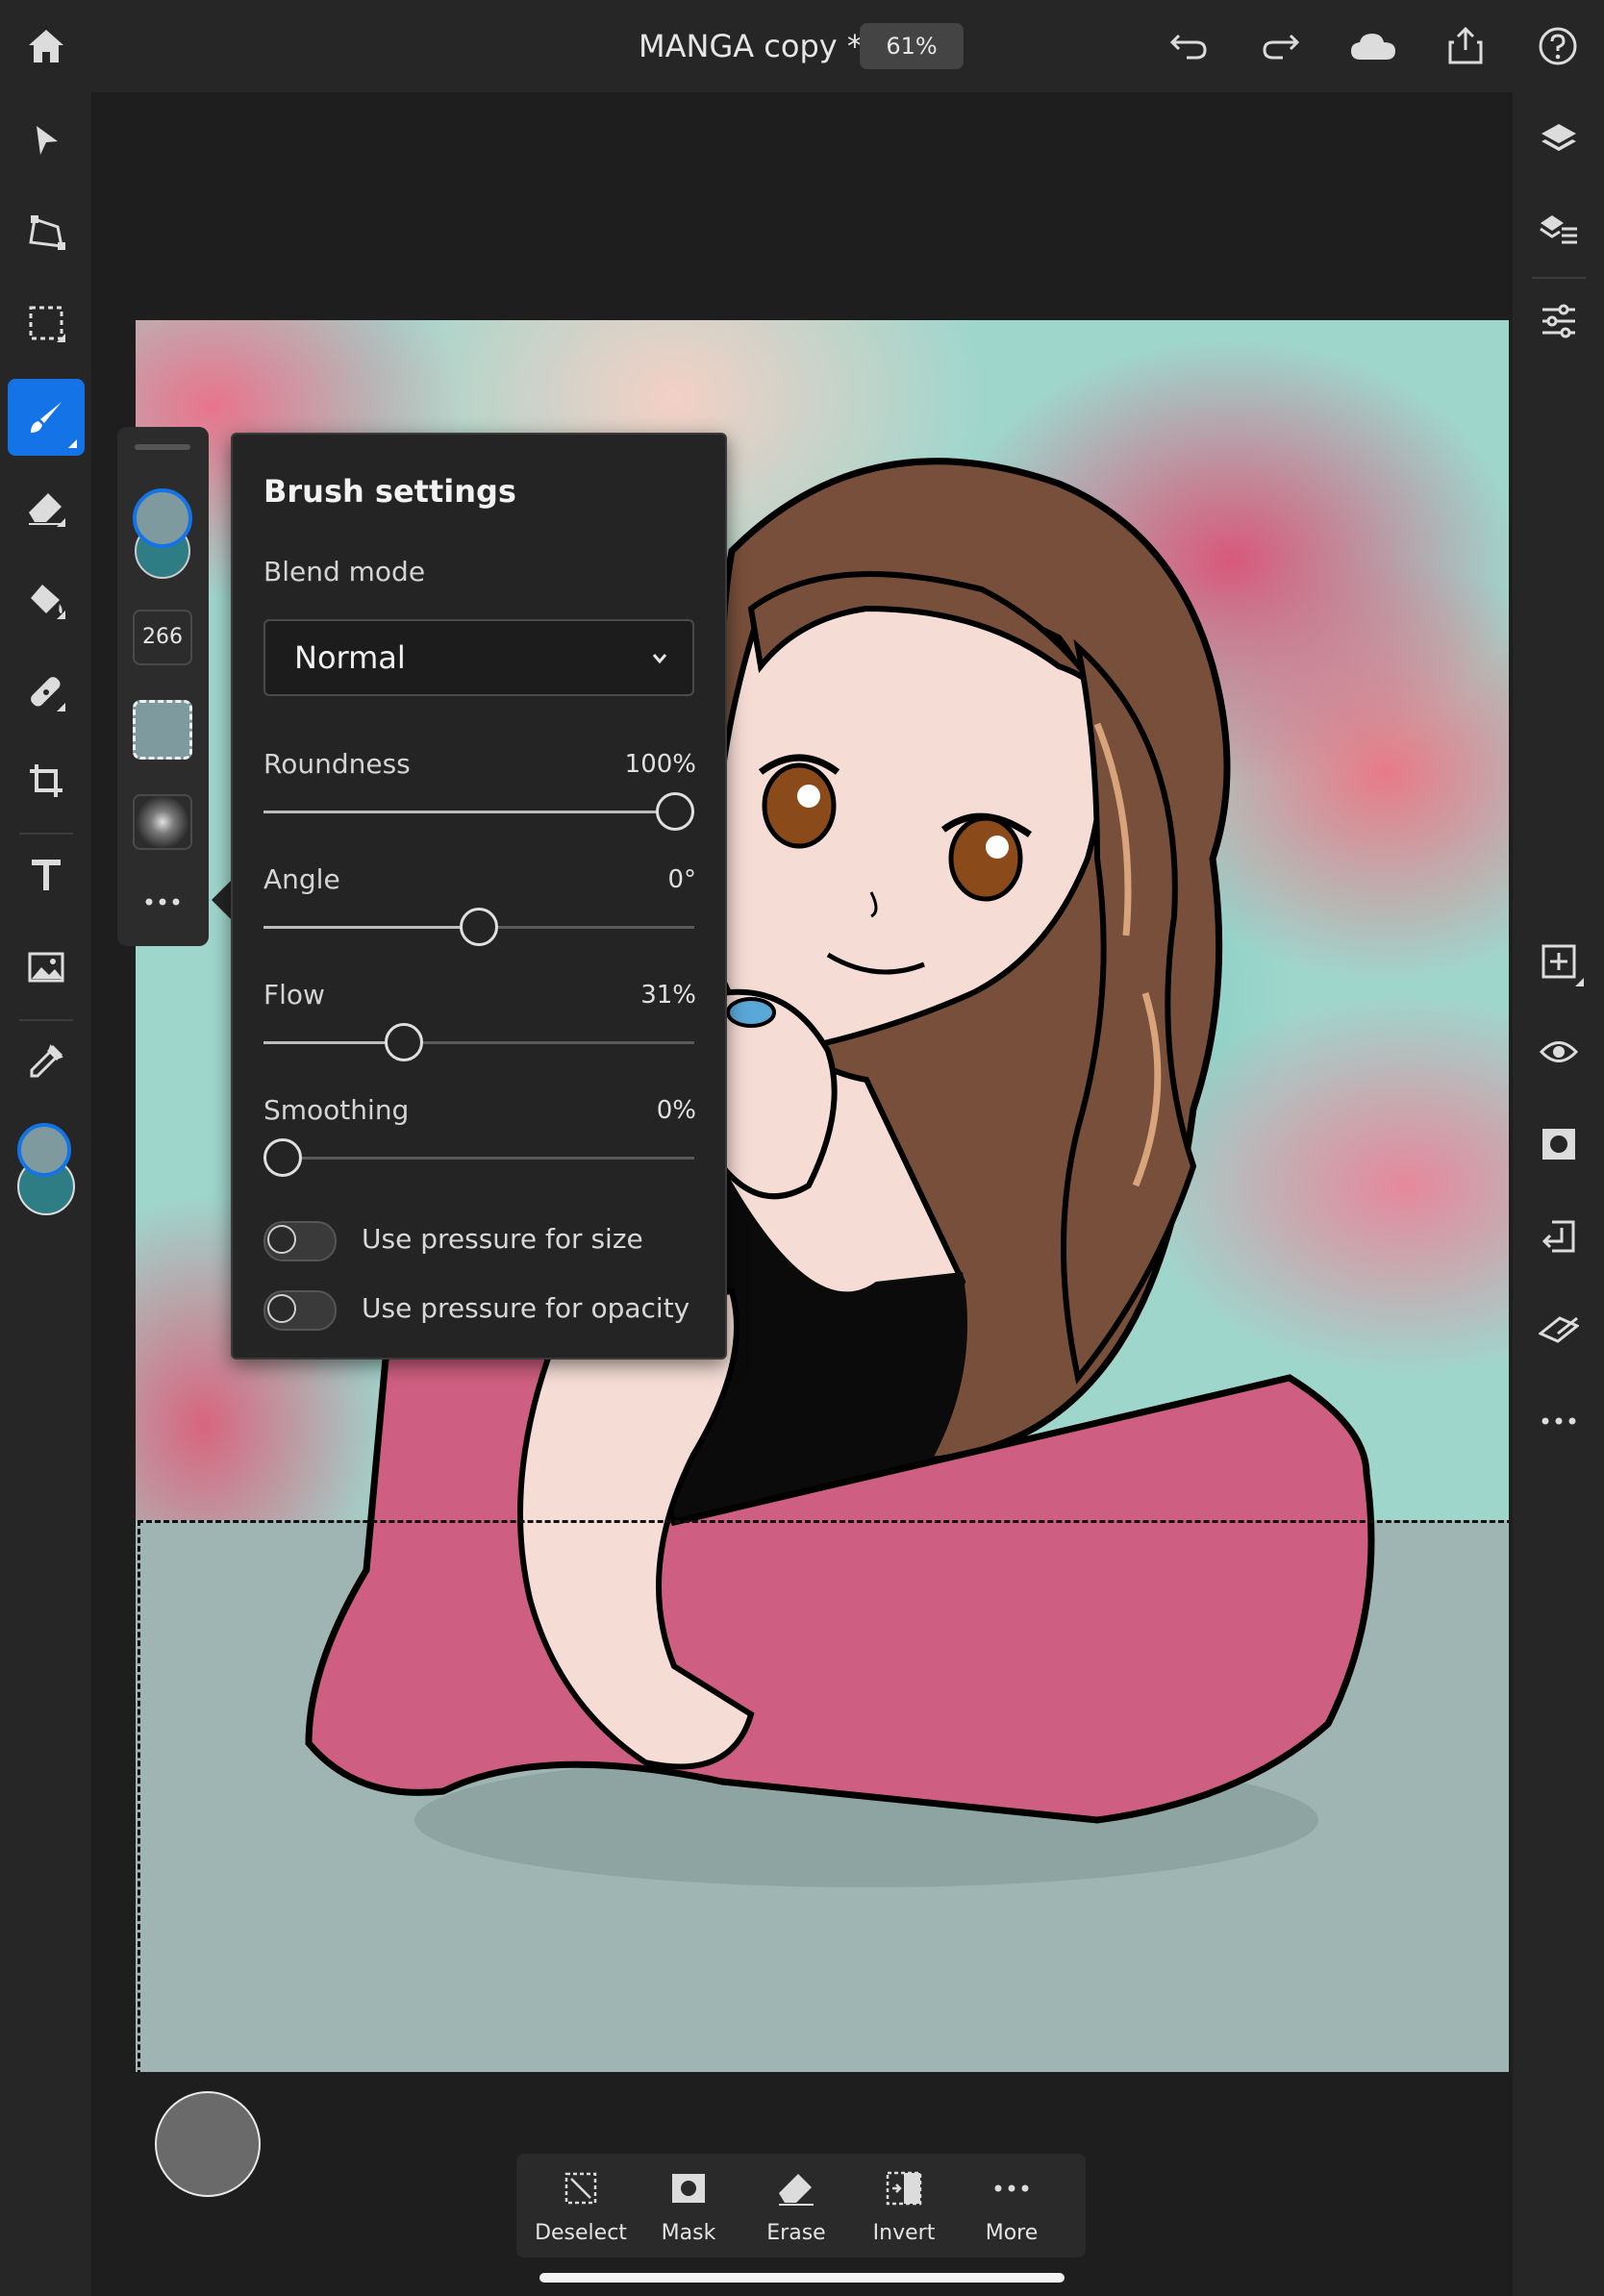 This screenshot has width=1604, height=2296. I want to click on share-icon, so click(1465, 45).